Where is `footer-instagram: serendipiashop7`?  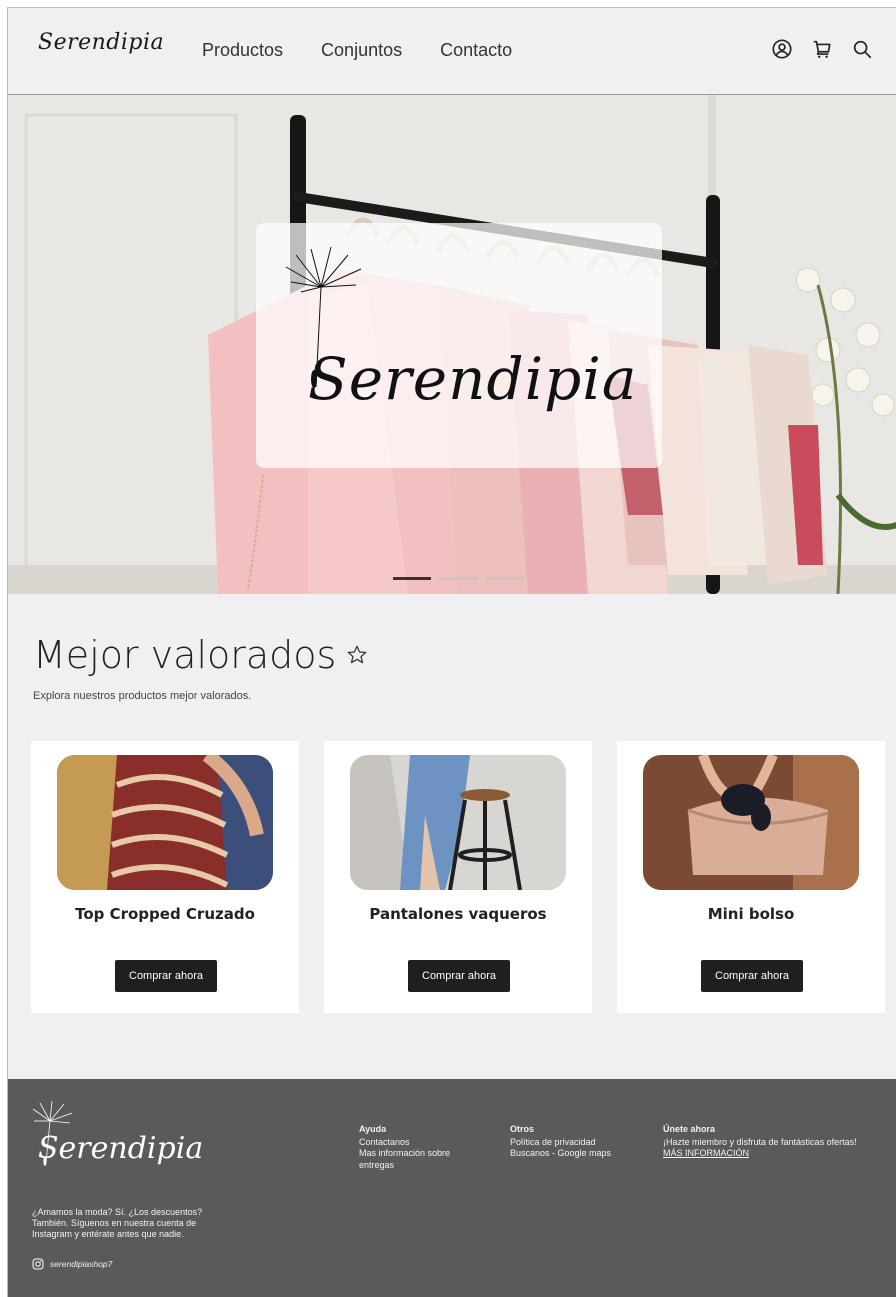 footer-instagram: serendipiashop7 is located at coordinates (72, 1264).